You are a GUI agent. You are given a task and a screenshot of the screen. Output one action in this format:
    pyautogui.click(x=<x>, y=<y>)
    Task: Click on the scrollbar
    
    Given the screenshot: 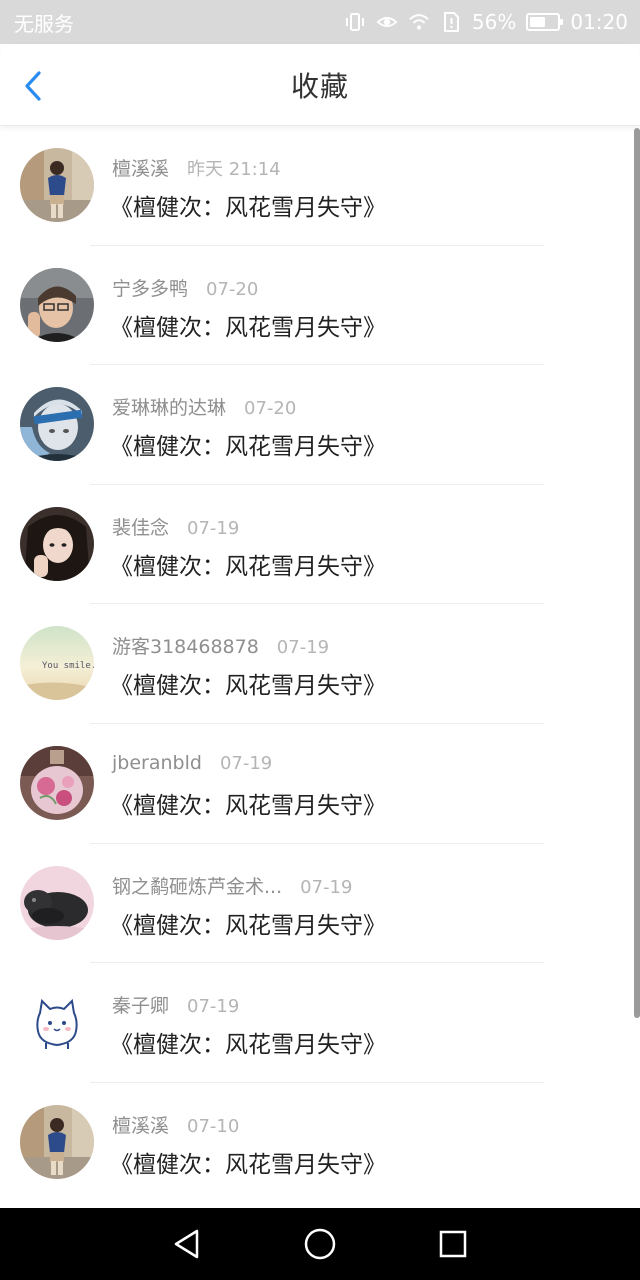 What is the action you would take?
    pyautogui.click(x=637, y=573)
    